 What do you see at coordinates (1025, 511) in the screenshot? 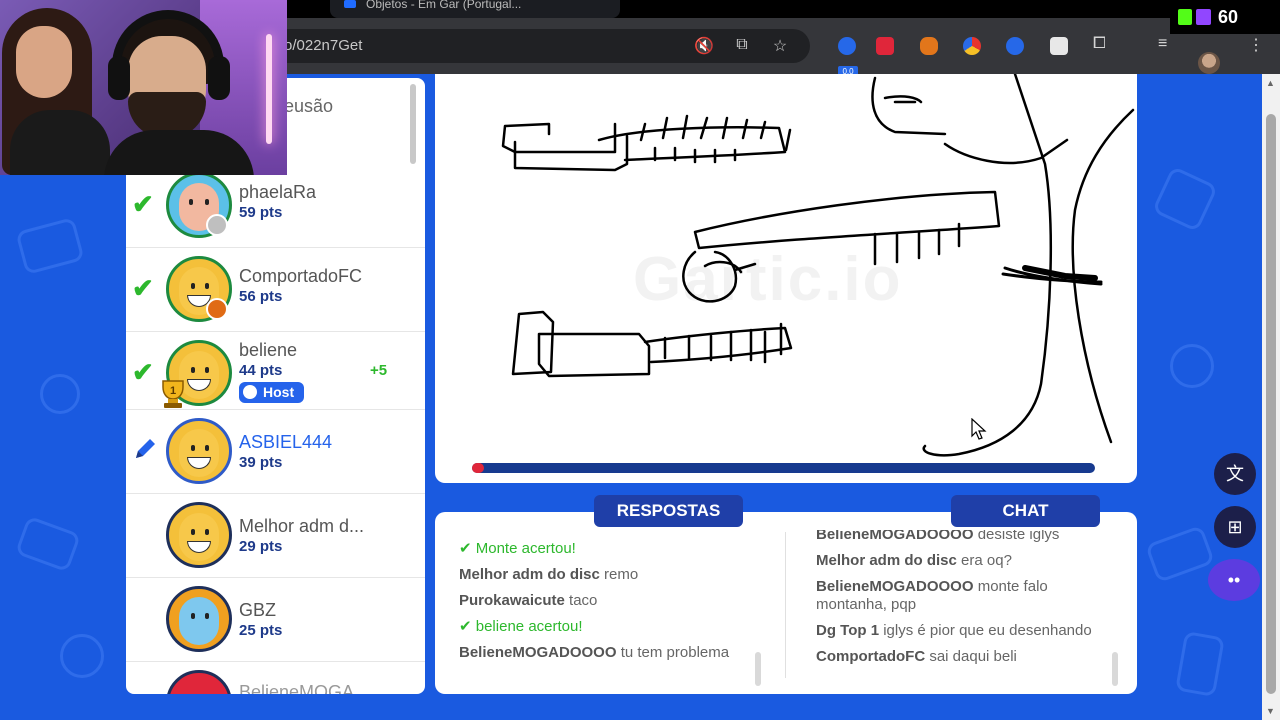
I see `tab-chat: CHAT` at bounding box center [1025, 511].